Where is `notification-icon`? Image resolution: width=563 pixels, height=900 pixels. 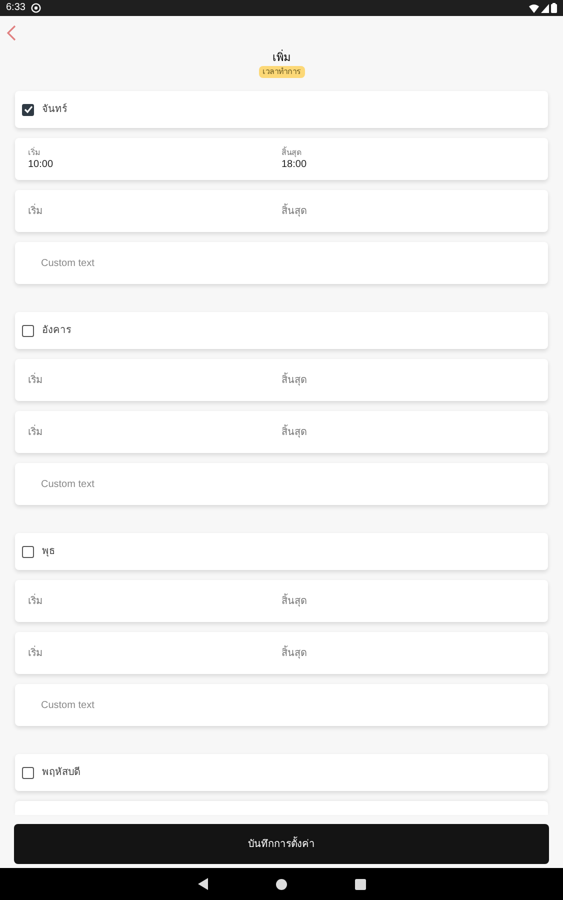
notification-icon is located at coordinates (36, 8).